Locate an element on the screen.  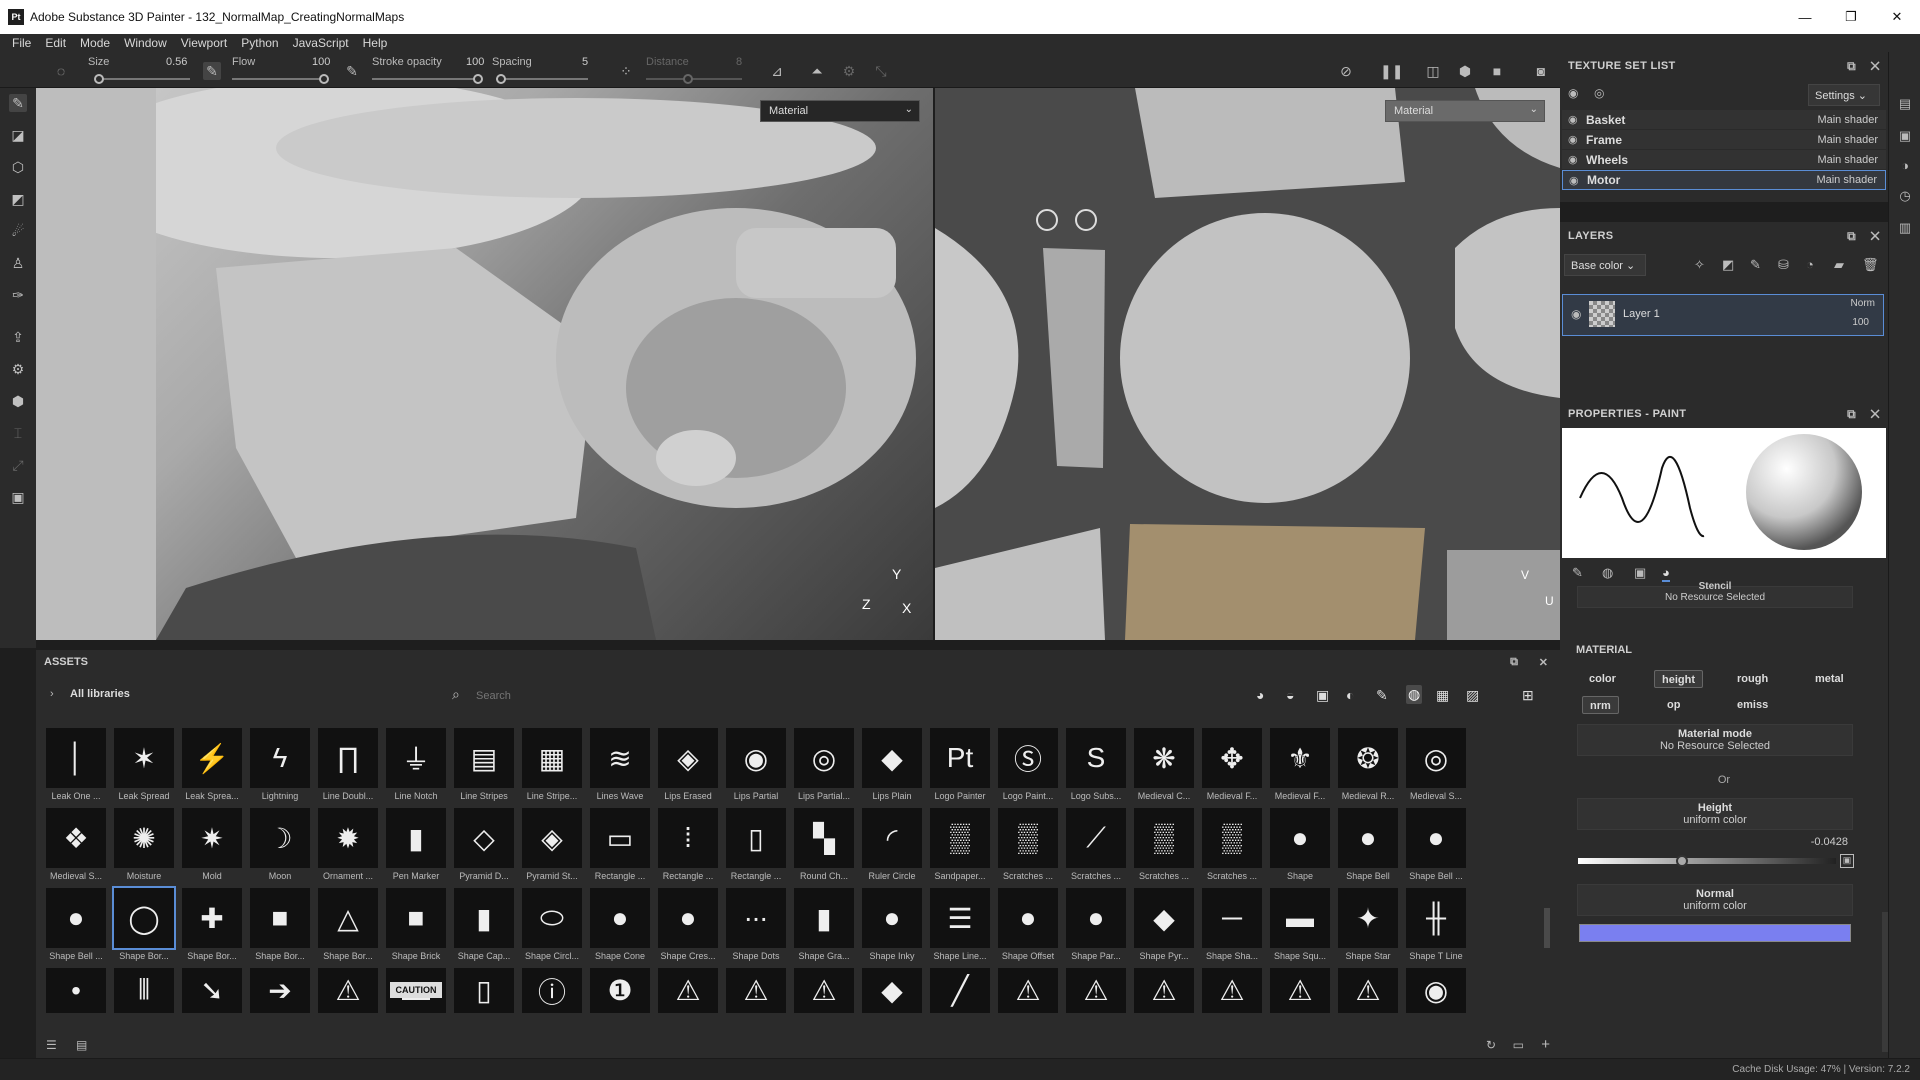
panel-float-icon: ⧉ is located at coordinates (1514, 662).